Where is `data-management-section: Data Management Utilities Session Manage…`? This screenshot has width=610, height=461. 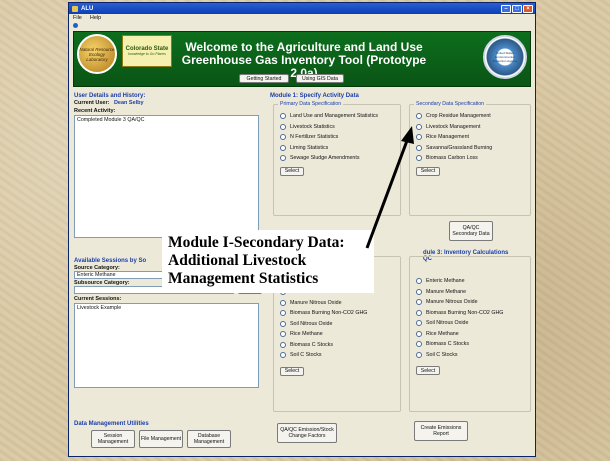
data-management-section: Data Management Utilities Session Manage… is located at coordinates (171, 437).